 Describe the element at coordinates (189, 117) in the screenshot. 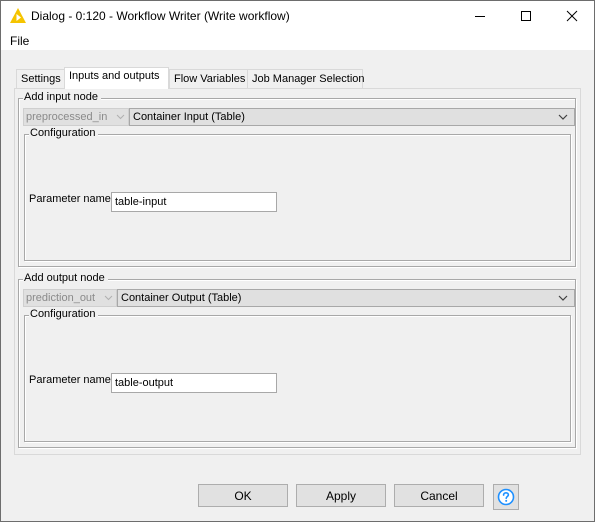

I see `input-node-type-value: Container Input (Table)` at that location.